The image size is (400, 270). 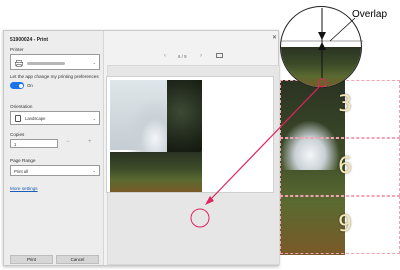 What do you see at coordinates (18, 118) in the screenshot?
I see `page-orientation-icon` at bounding box center [18, 118].